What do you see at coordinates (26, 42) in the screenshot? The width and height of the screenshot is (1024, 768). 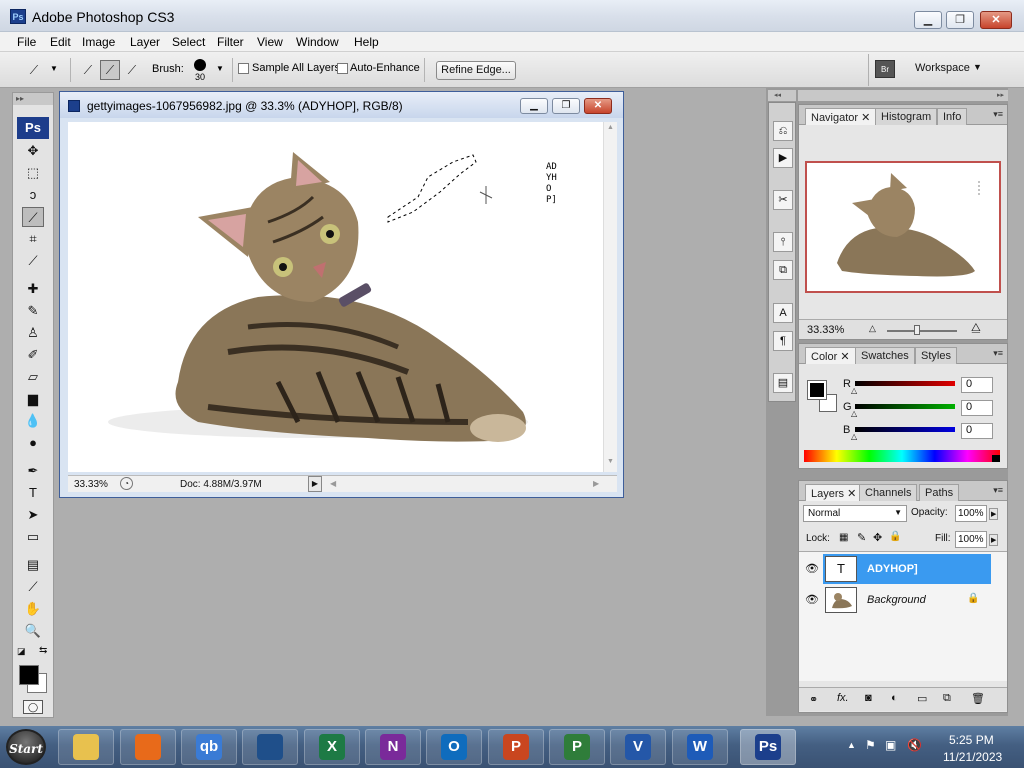 I see `menu-file: File` at bounding box center [26, 42].